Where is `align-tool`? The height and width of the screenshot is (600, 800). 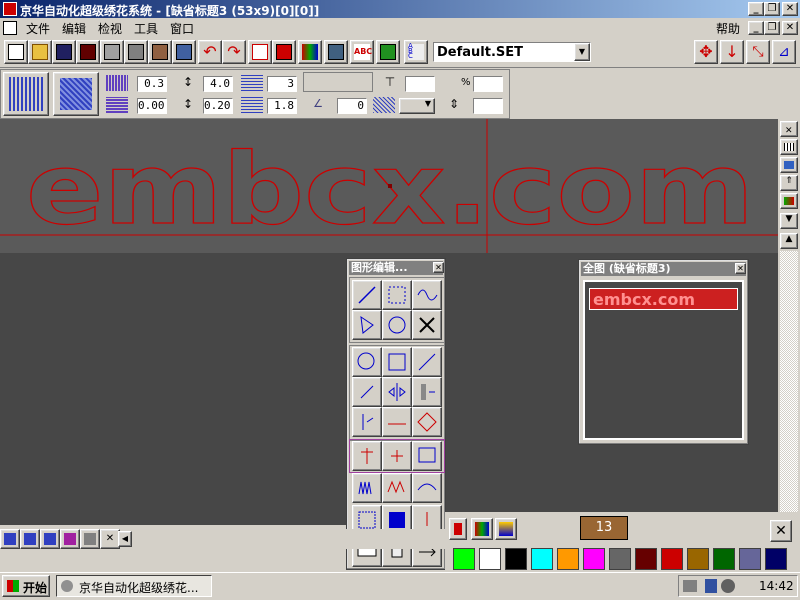 align-tool is located at coordinates (427, 392).